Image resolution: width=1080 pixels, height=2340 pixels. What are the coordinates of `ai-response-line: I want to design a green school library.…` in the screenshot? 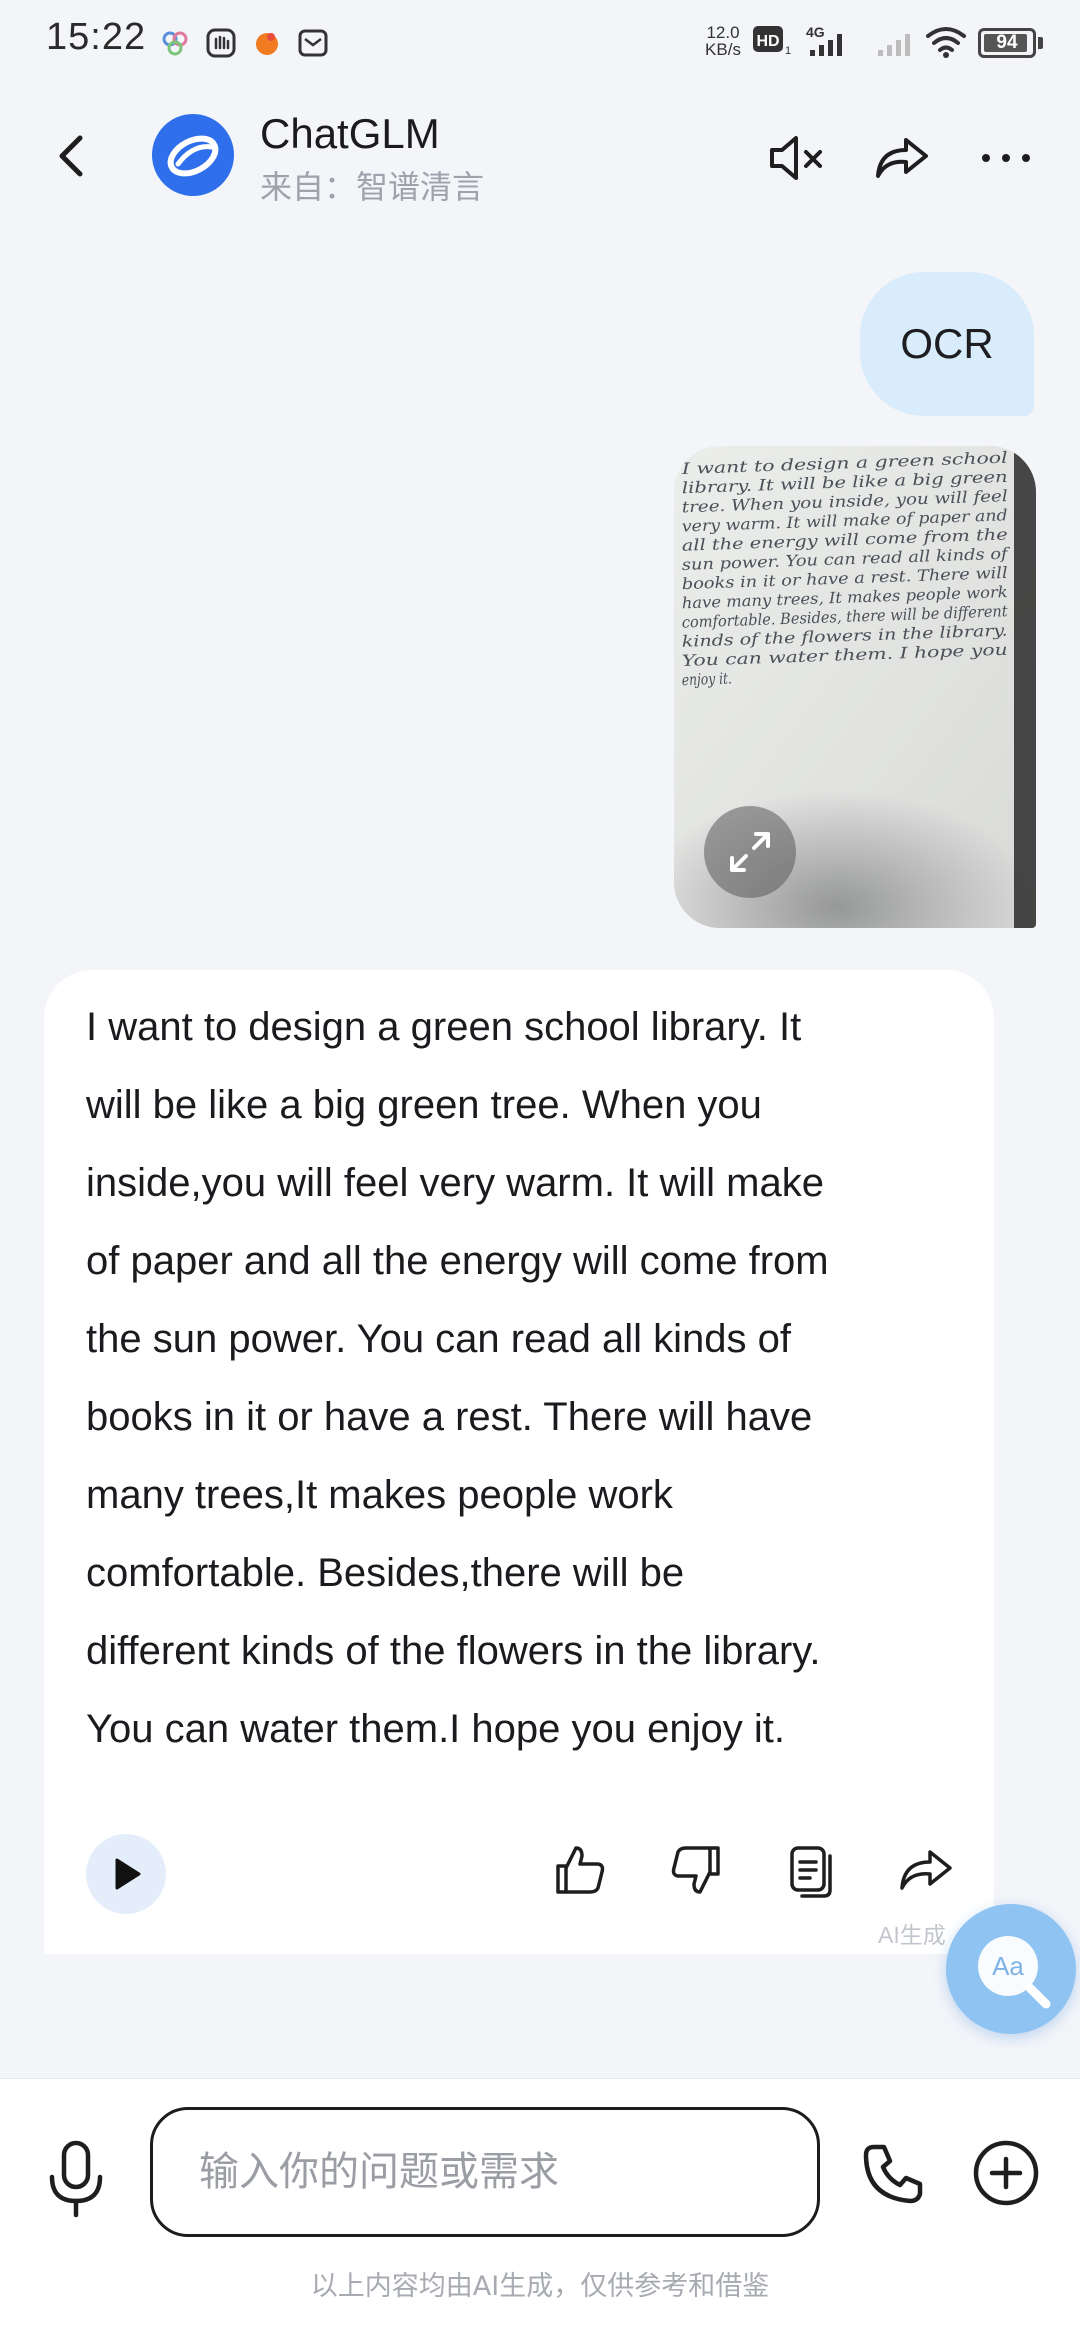 It's located at (444, 1027).